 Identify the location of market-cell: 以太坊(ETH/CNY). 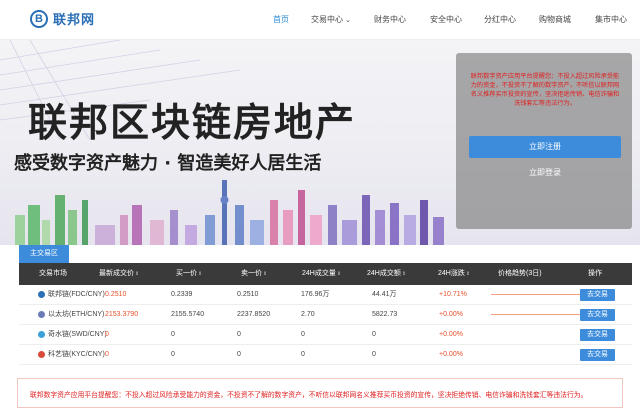
(71, 315).